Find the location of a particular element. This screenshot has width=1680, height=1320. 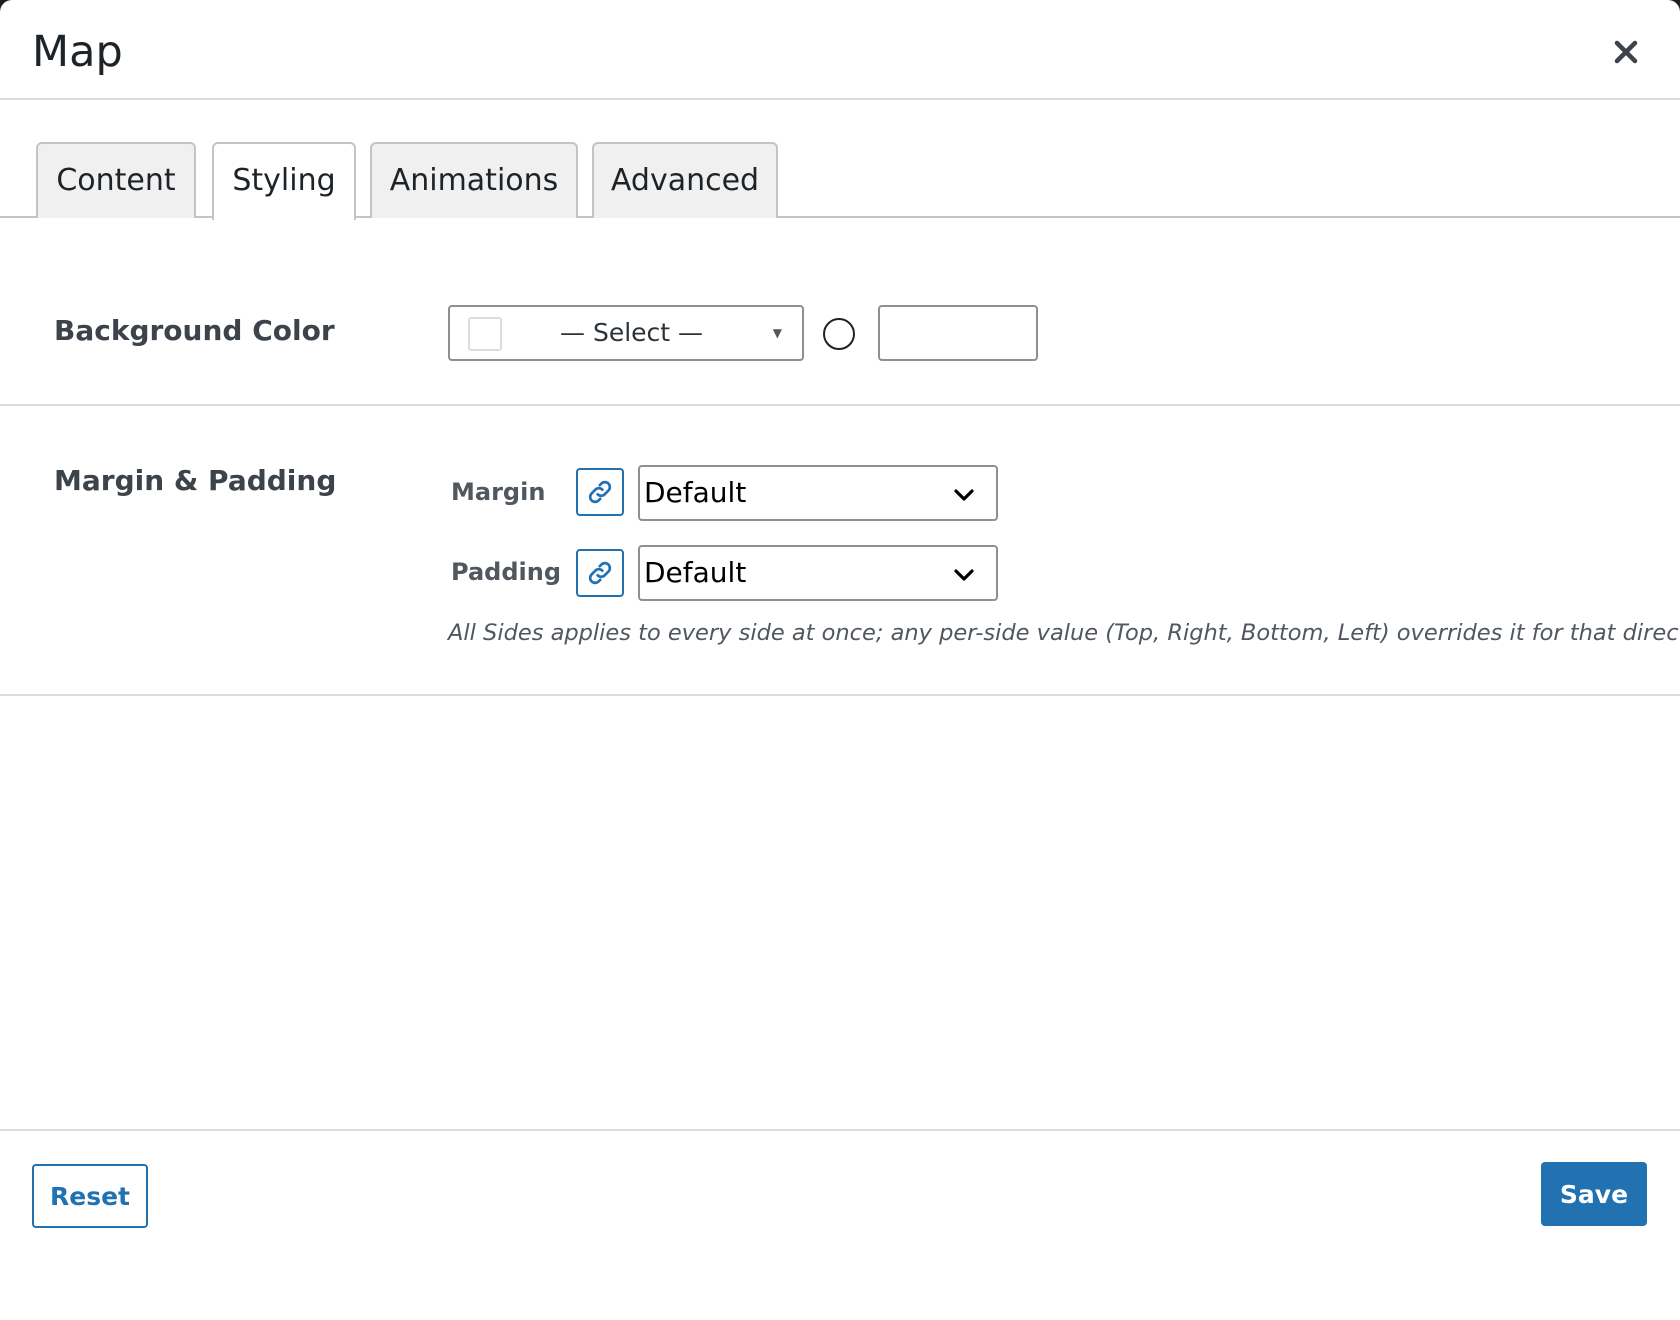

background-color-row: Background Color is located at coordinates (840, 312).